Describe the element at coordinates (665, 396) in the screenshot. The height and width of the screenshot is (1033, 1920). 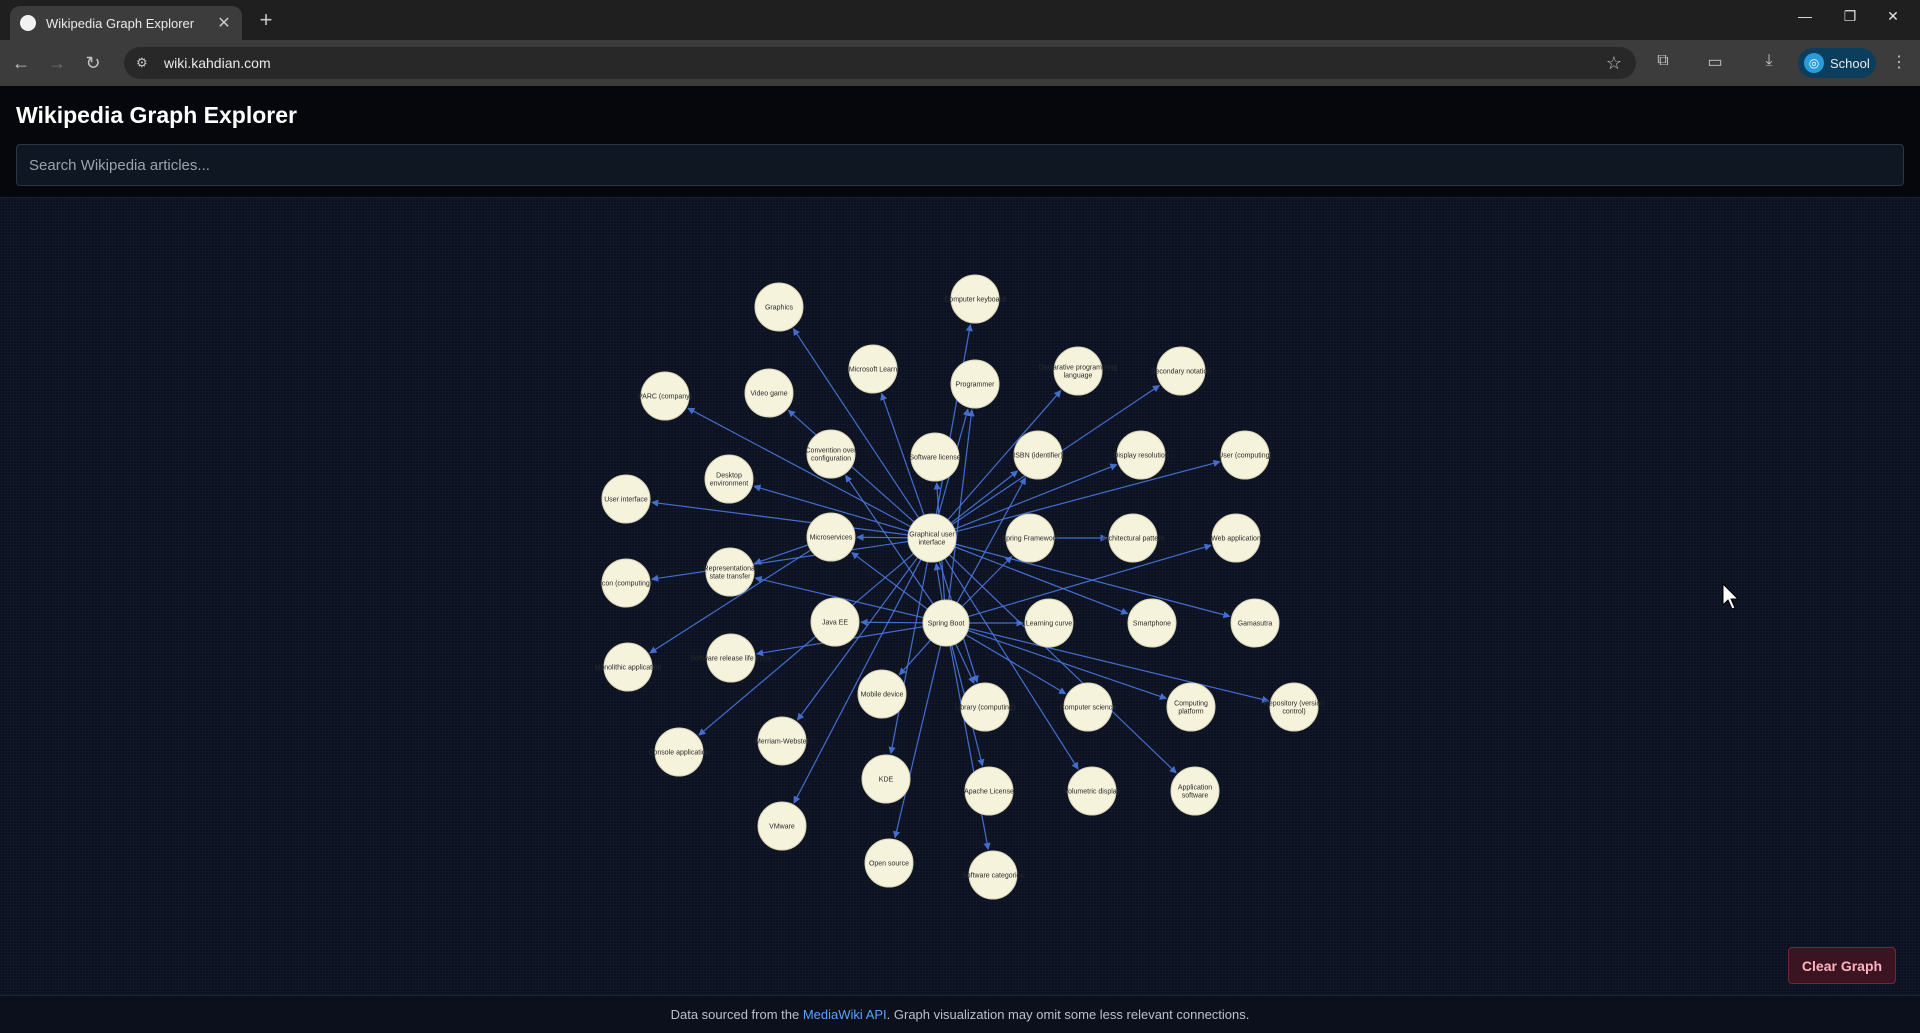
I see `graph-node-parc: PARC (company)` at that location.